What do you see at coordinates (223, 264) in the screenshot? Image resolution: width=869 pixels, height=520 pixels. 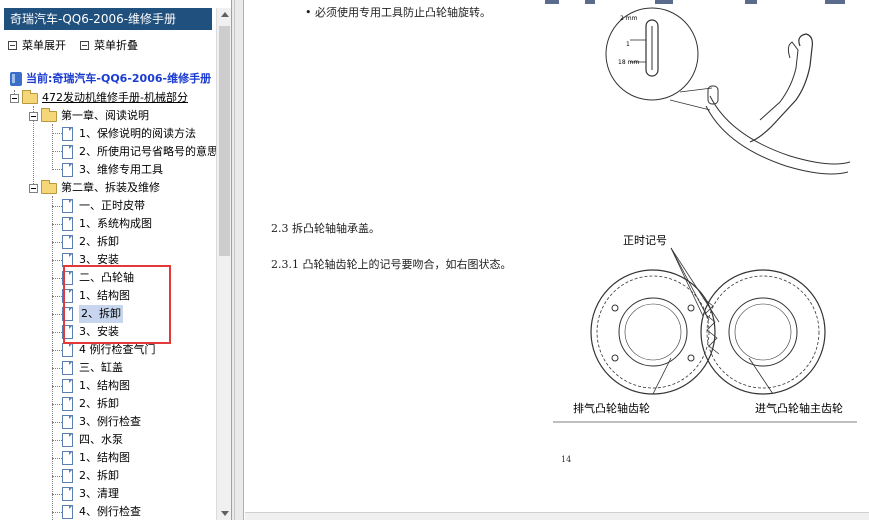 I see `sidebar-scrollbar` at bounding box center [223, 264].